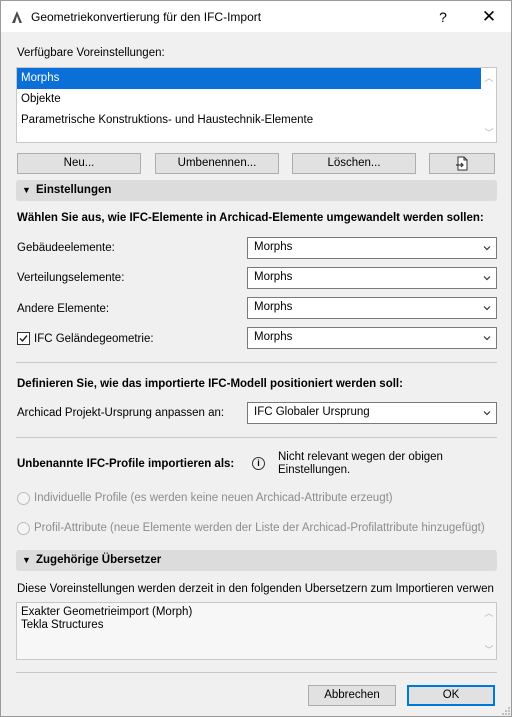 The height and width of the screenshot is (717, 512). What do you see at coordinates (312, 412) in the screenshot?
I see `select-value: IFC Globaler Ursprung` at bounding box center [312, 412].